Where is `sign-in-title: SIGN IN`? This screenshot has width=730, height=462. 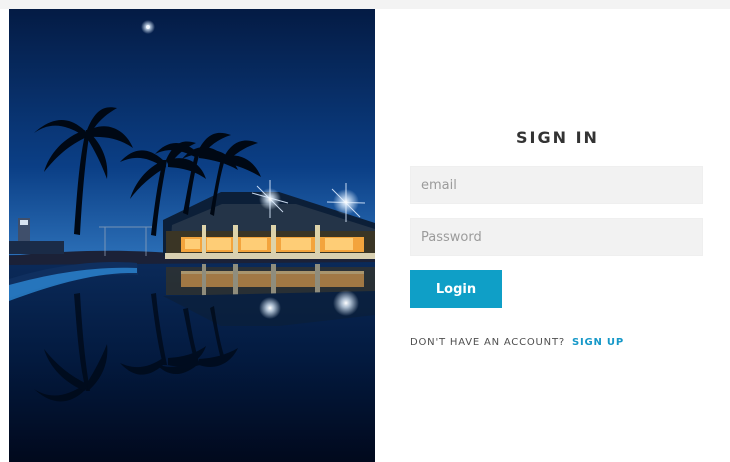
sign-in-title: SIGN IN is located at coordinates (557, 137).